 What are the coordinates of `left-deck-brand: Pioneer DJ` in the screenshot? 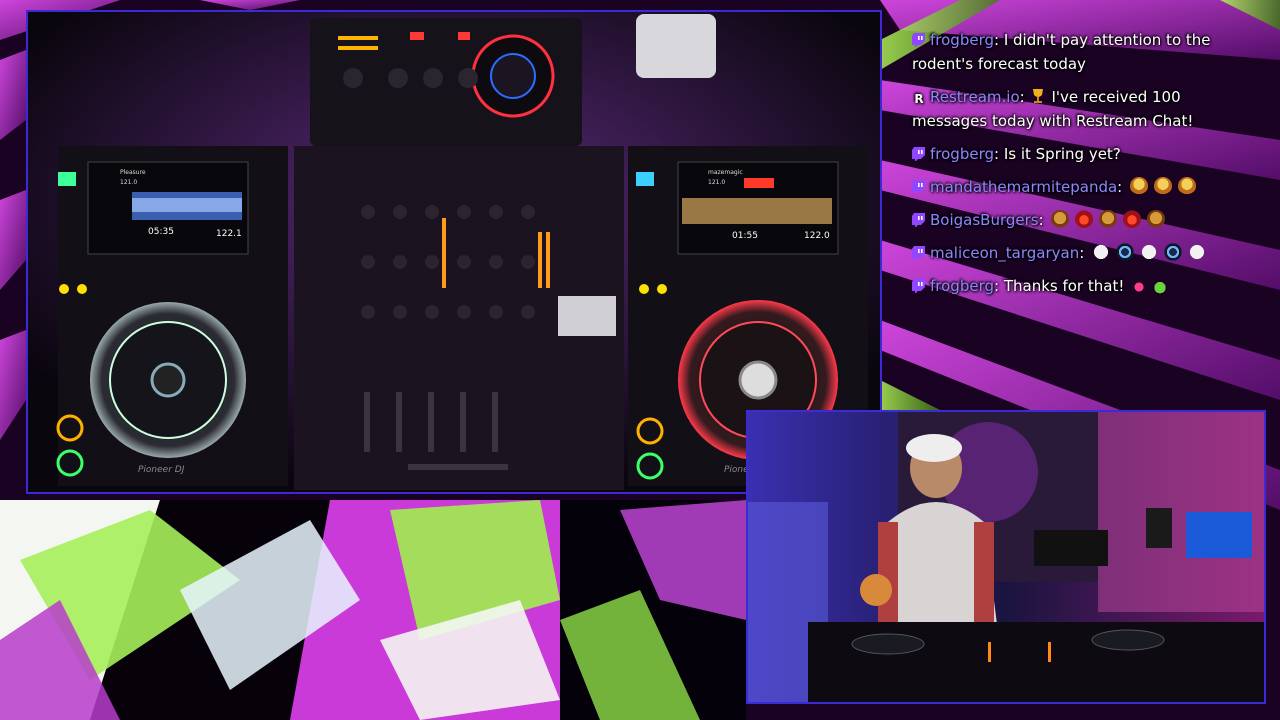 It's located at (161, 470).